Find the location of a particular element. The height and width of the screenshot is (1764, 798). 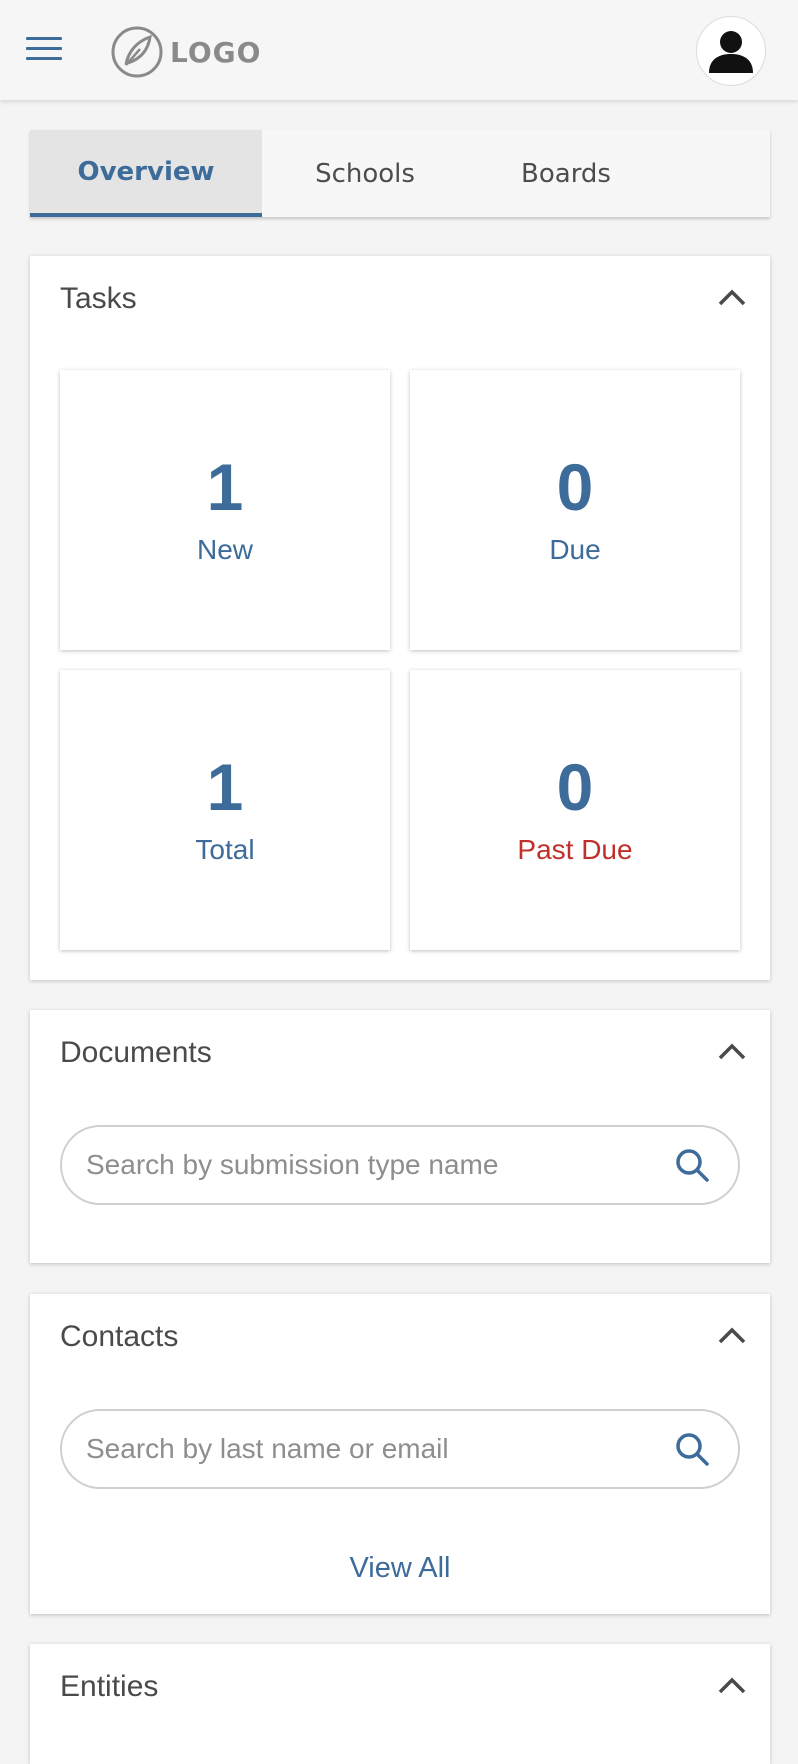

tab-label: Overview is located at coordinates (146, 171).